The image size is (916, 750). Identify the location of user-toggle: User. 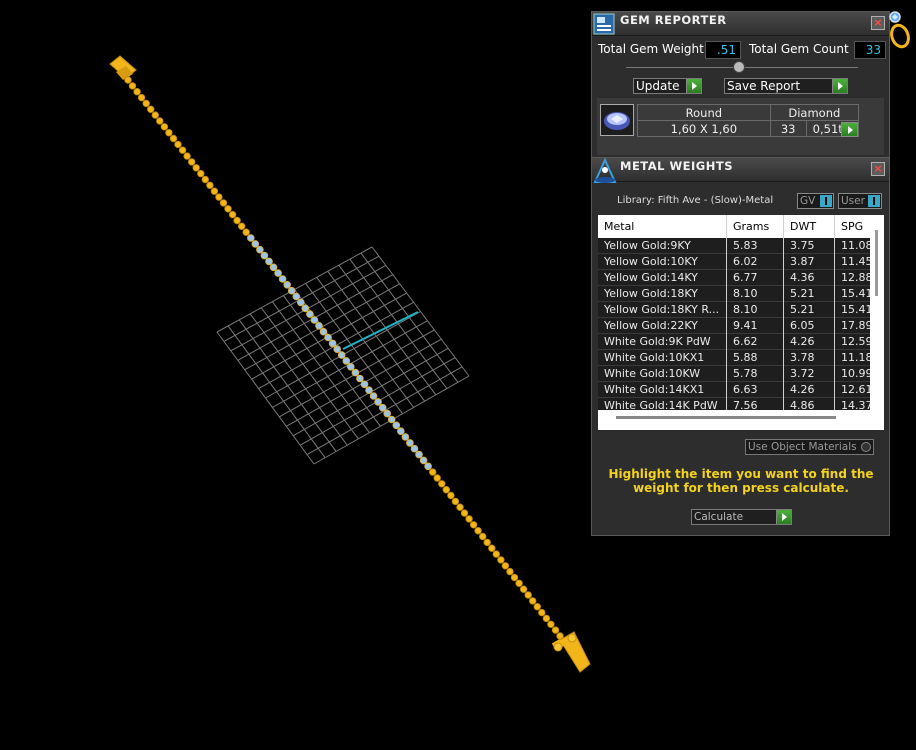
(860, 201).